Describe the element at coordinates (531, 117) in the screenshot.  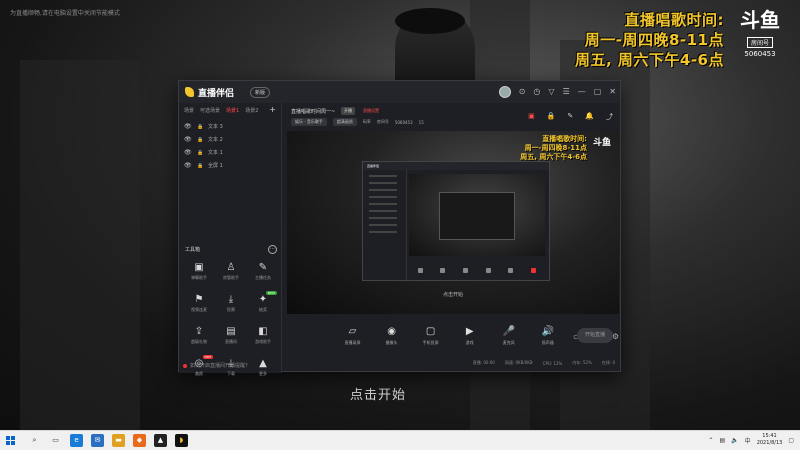
I see `gift-icon: ▣` at that location.